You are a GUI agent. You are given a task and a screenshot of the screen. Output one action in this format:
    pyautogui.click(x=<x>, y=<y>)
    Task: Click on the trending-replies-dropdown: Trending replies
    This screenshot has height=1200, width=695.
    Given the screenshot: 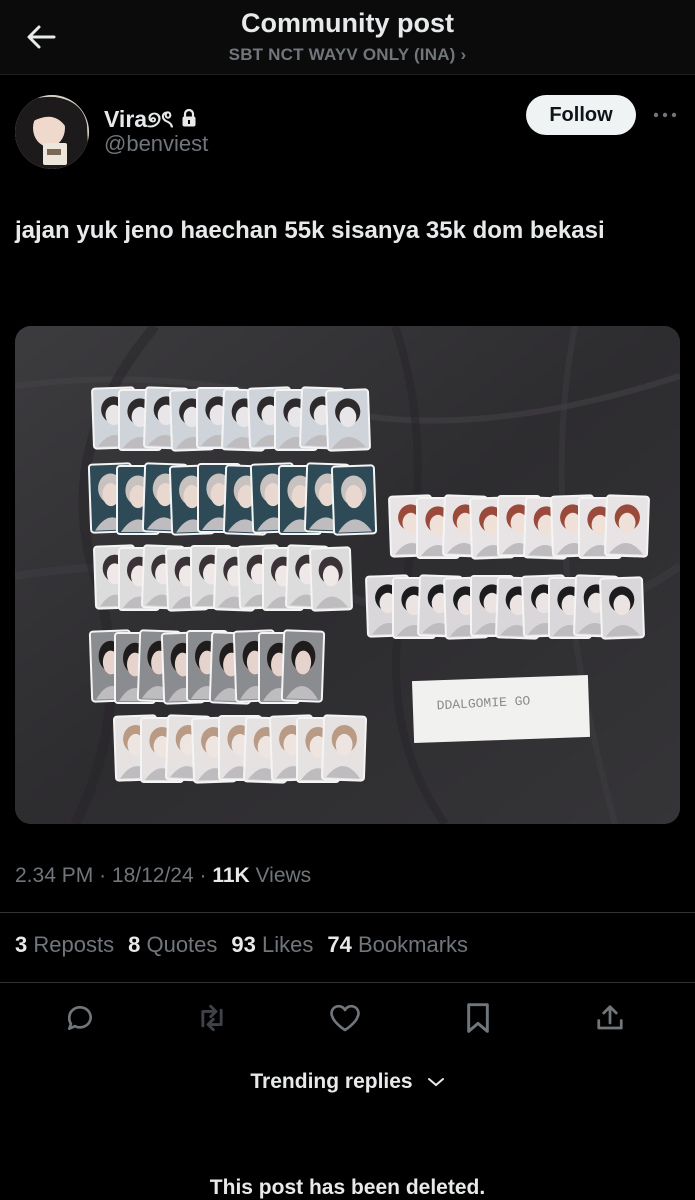 What is the action you would take?
    pyautogui.click(x=347, y=1082)
    